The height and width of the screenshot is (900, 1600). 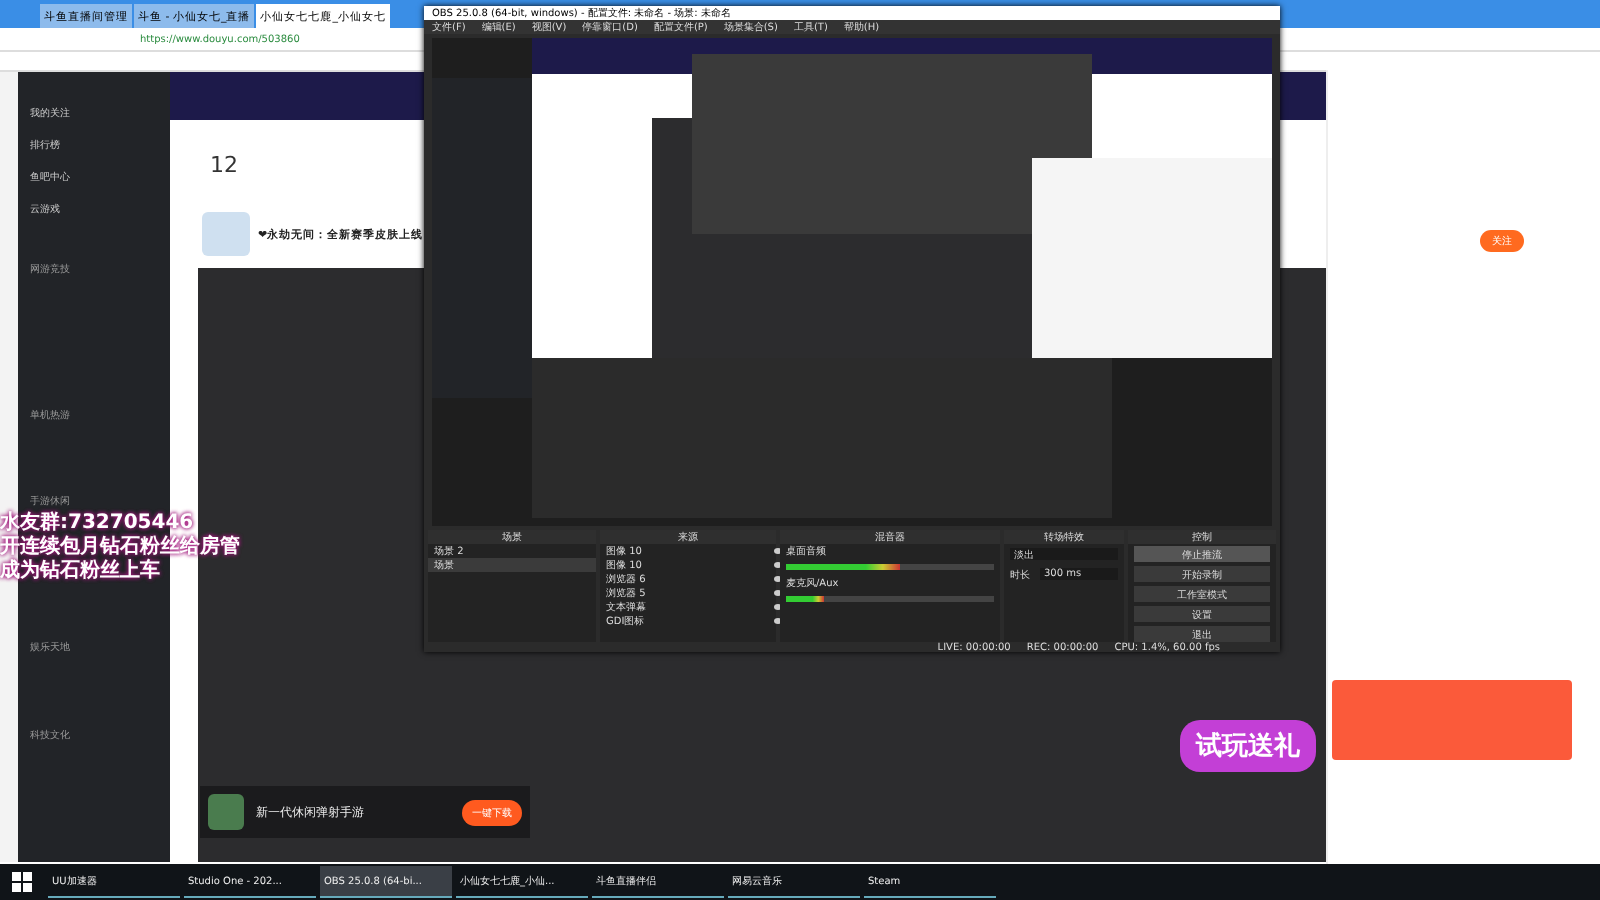 What do you see at coordinates (22, 882) in the screenshot?
I see `windows-start-icon` at bounding box center [22, 882].